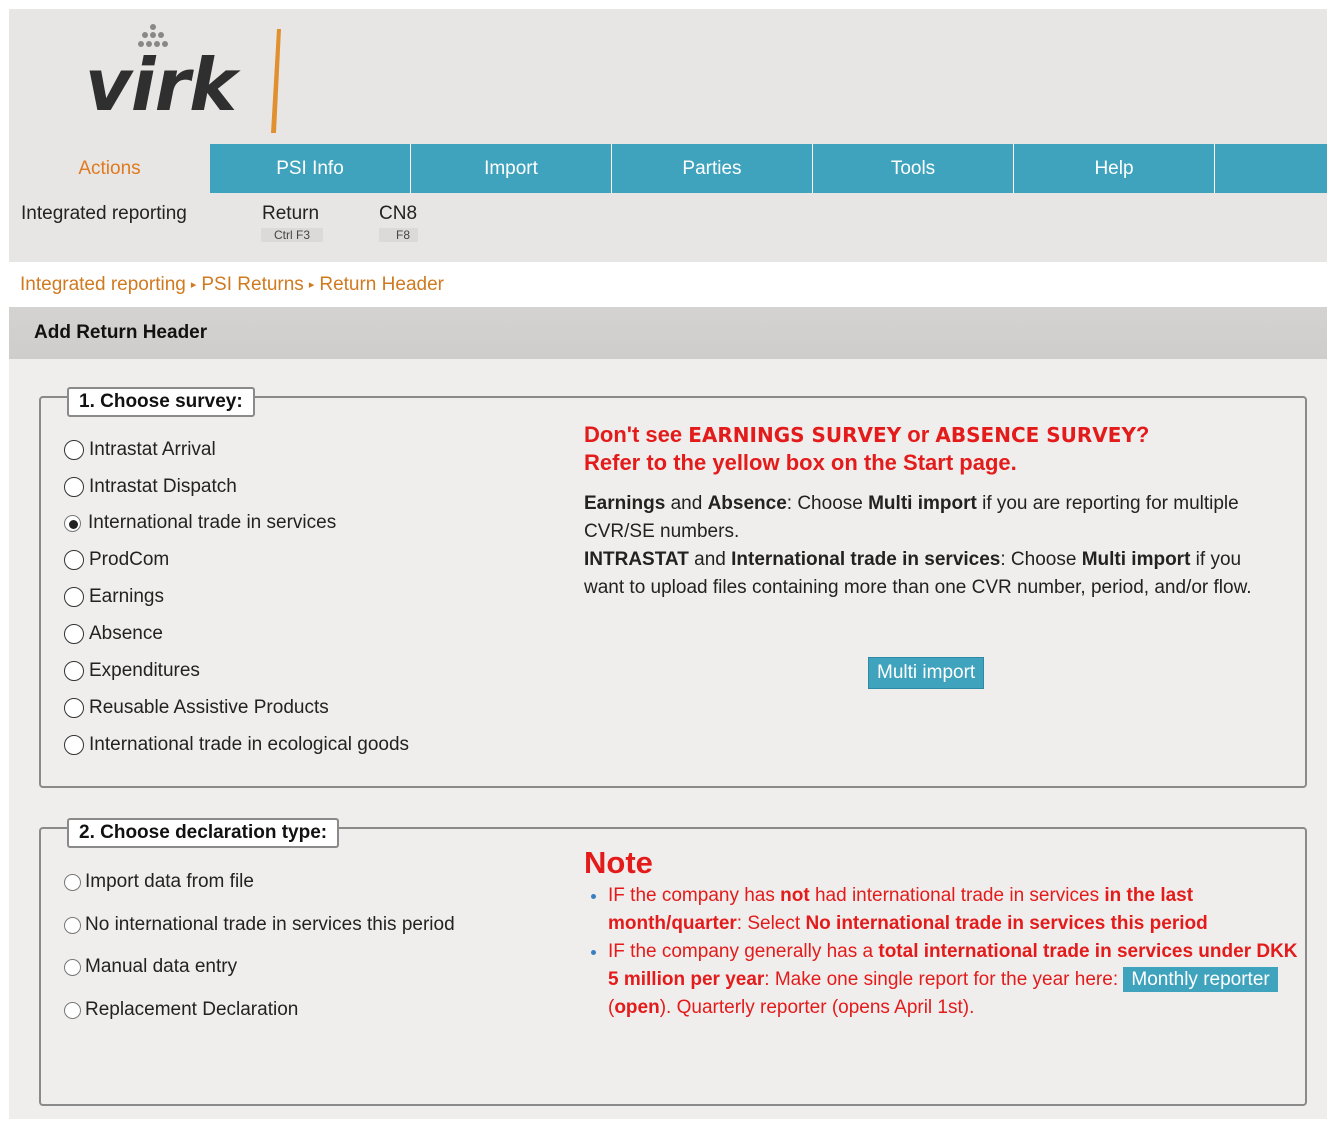 This screenshot has height=1123, width=1327. What do you see at coordinates (109, 168) in the screenshot?
I see `tab-actions: Actions` at bounding box center [109, 168].